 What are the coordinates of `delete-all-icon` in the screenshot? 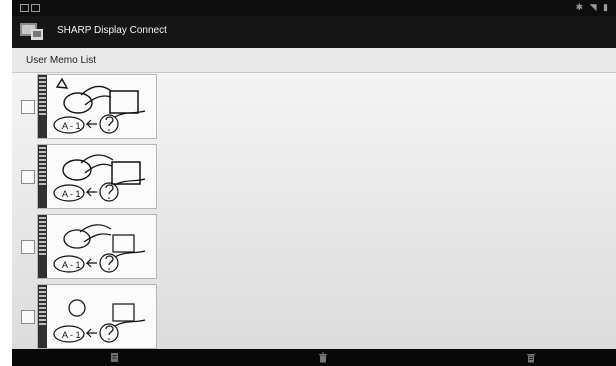 It's located at (531, 357).